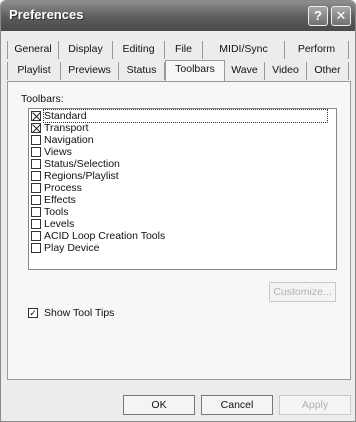 This screenshot has width=356, height=422. What do you see at coordinates (159, 405) in the screenshot?
I see `ok-button: OK` at bounding box center [159, 405].